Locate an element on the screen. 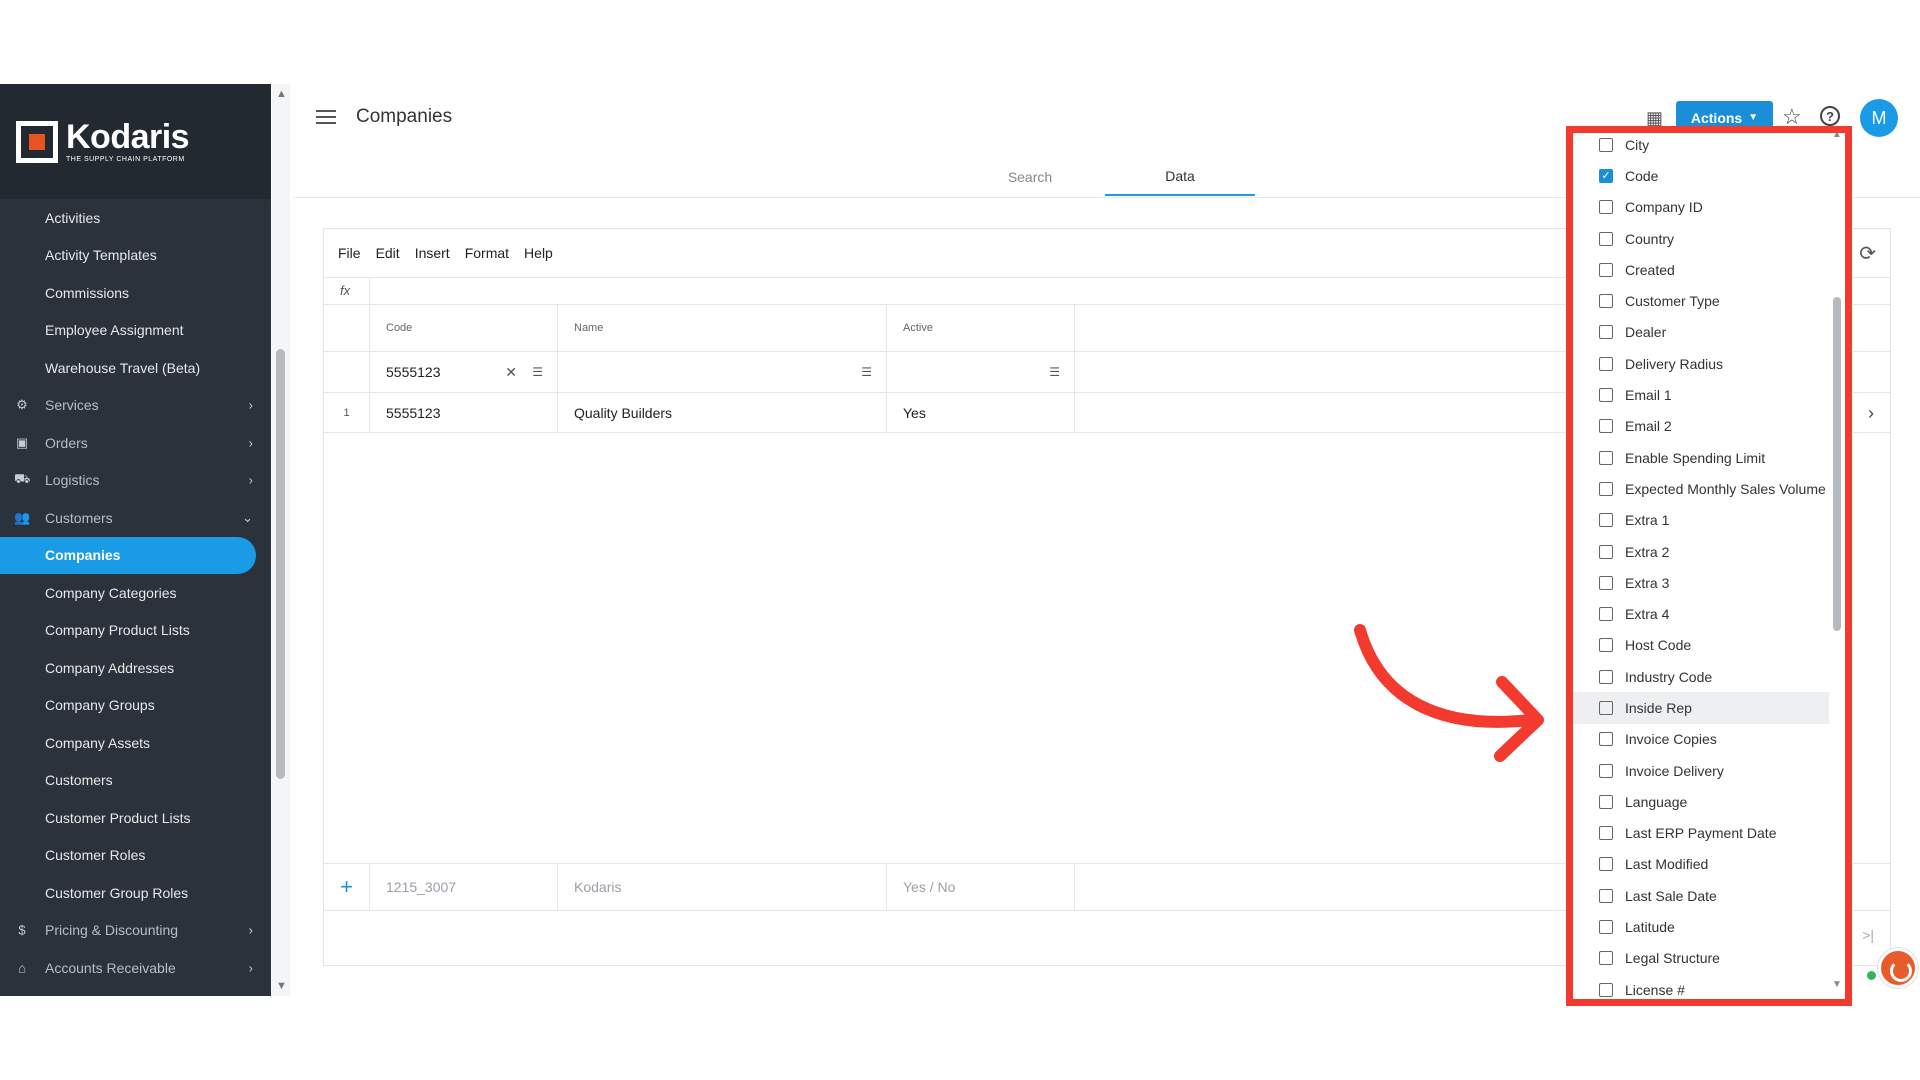  refresh-icon: ⟳ is located at coordinates (1867, 253).